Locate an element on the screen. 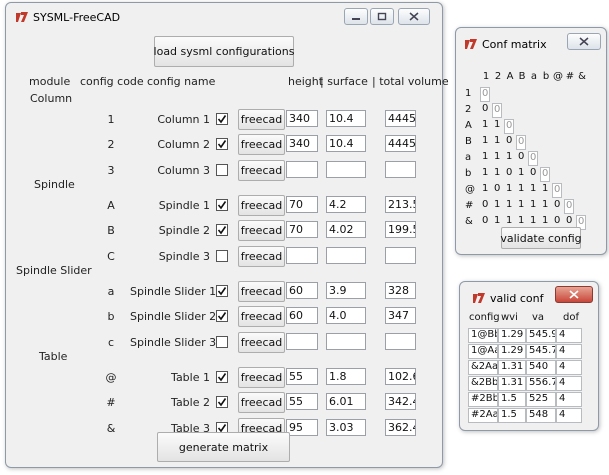  total-volume-field: 199.5 is located at coordinates (400, 229).